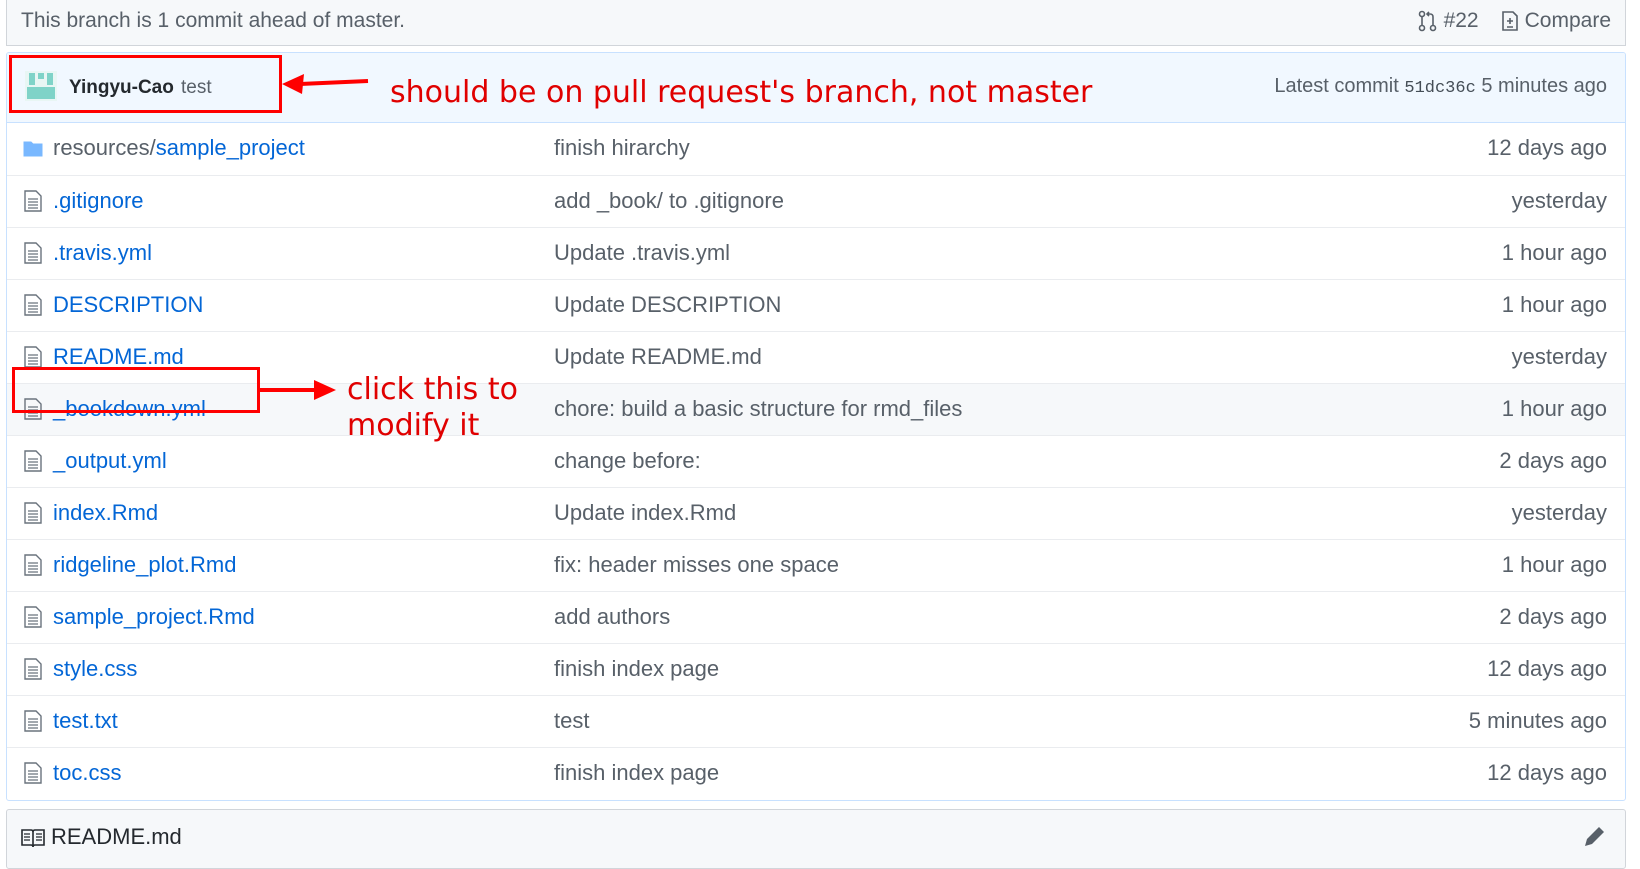  I want to click on file-commit-message: Update .travis.yml, so click(642, 253).